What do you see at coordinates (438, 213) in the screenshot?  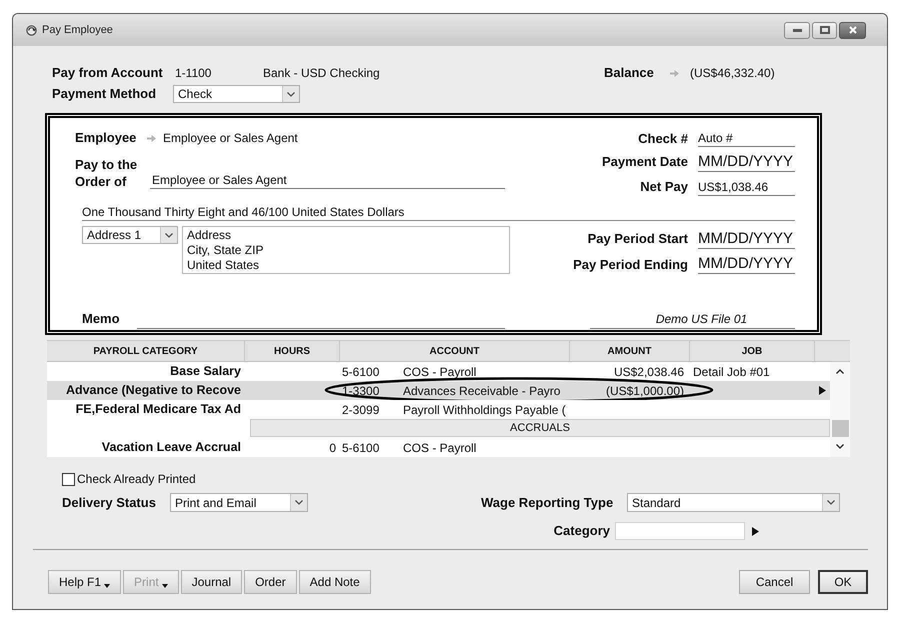 I see `amount-in-words: One Thousand Thirty Eight and 46/100 United States Dollars` at bounding box center [438, 213].